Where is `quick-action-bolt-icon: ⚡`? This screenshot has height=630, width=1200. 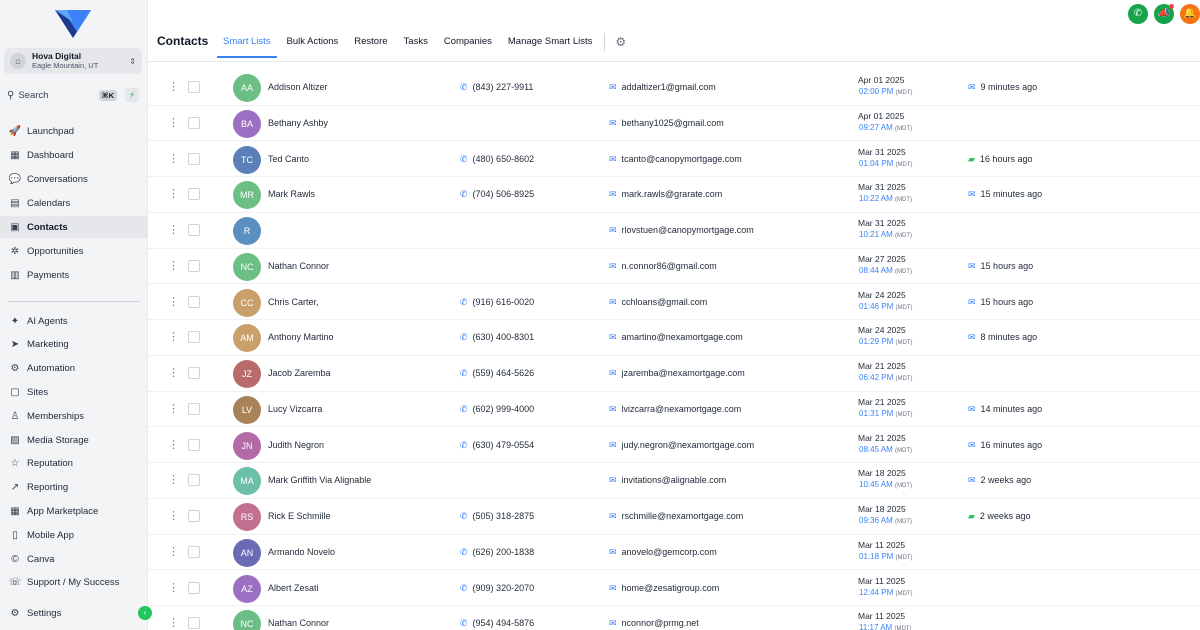 quick-action-bolt-icon: ⚡ is located at coordinates (132, 95).